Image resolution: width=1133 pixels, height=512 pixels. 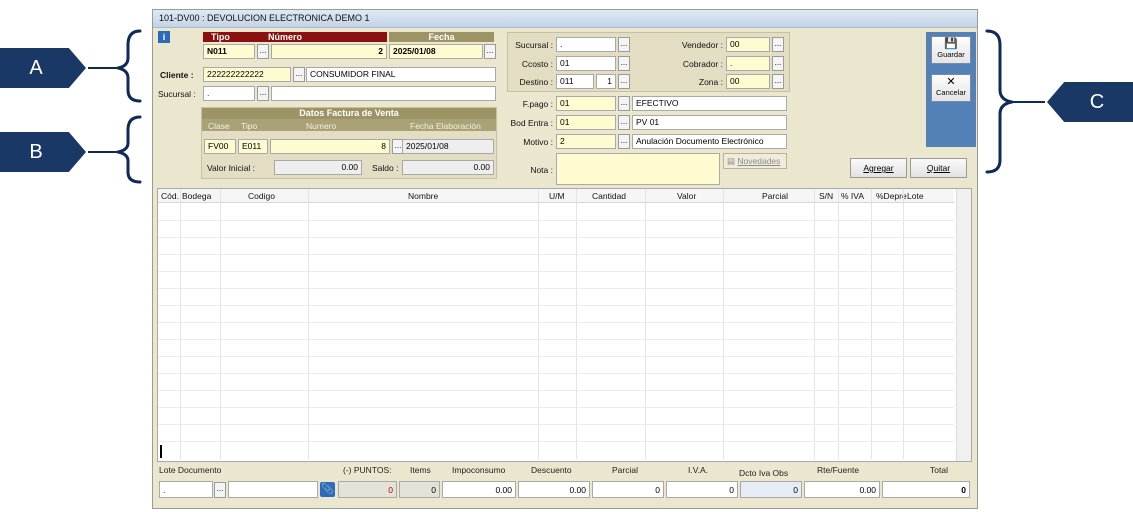 I want to click on puntos-label: (-) PUNTOS:, so click(x=367, y=470).